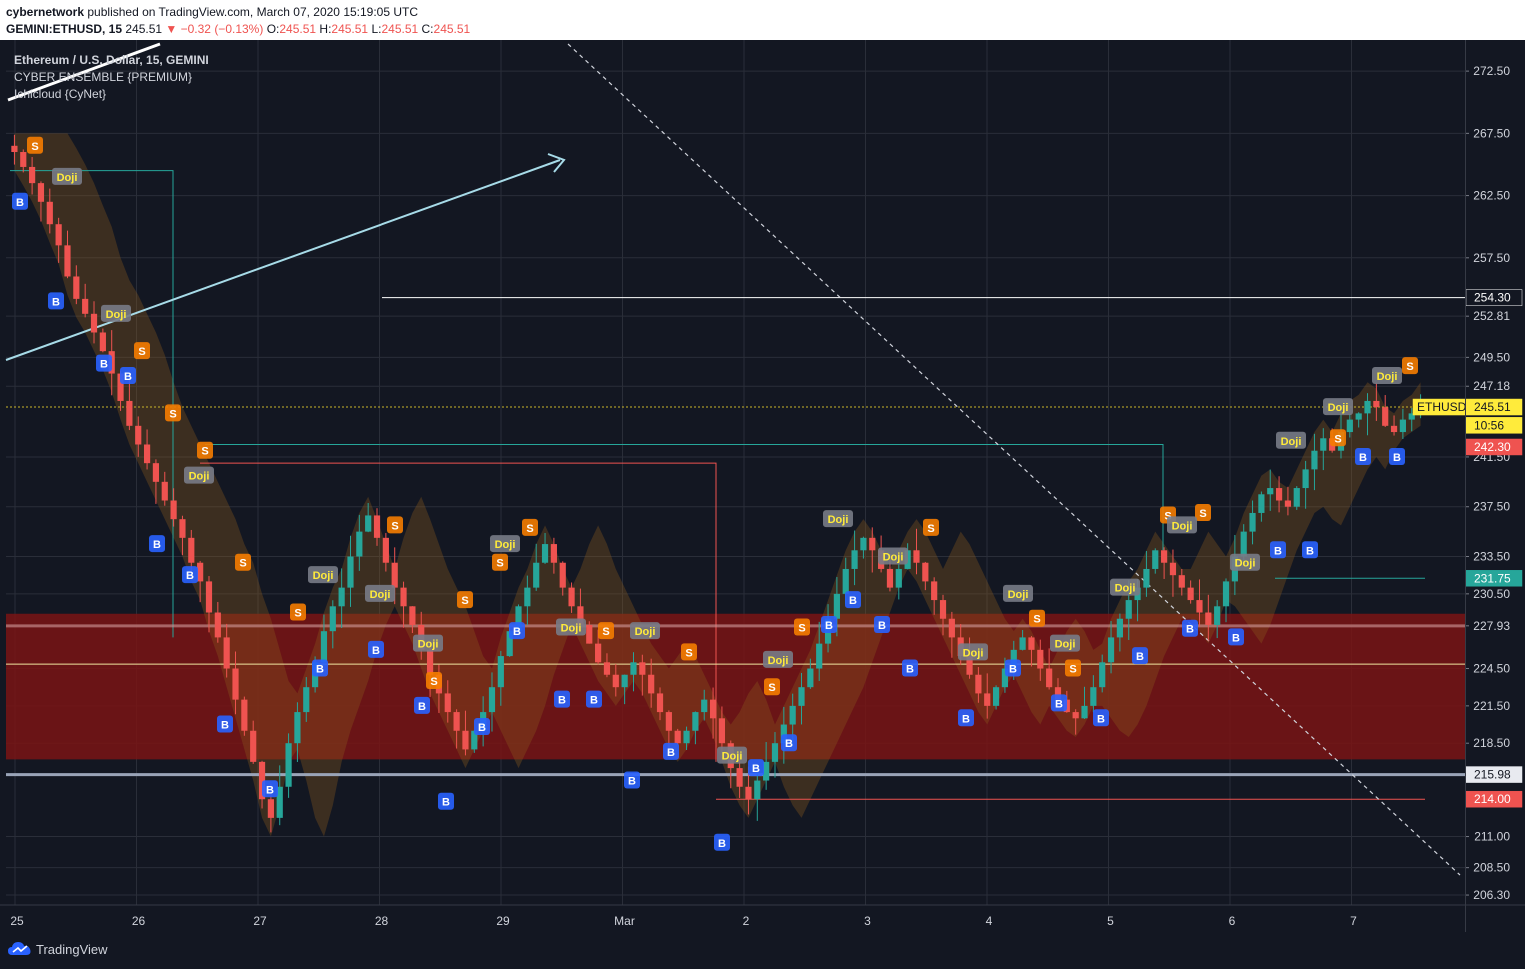 This screenshot has height=969, width=1525. I want to click on price-tick-label: 224.50, so click(1491, 669).